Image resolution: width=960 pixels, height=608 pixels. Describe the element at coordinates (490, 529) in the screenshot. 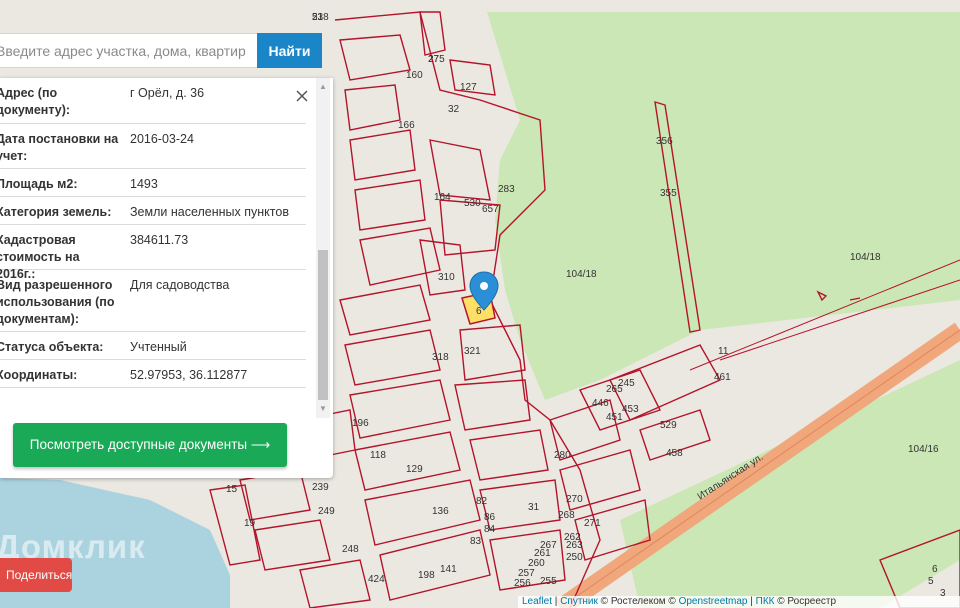

I see `parcel-number-label: 84` at that location.